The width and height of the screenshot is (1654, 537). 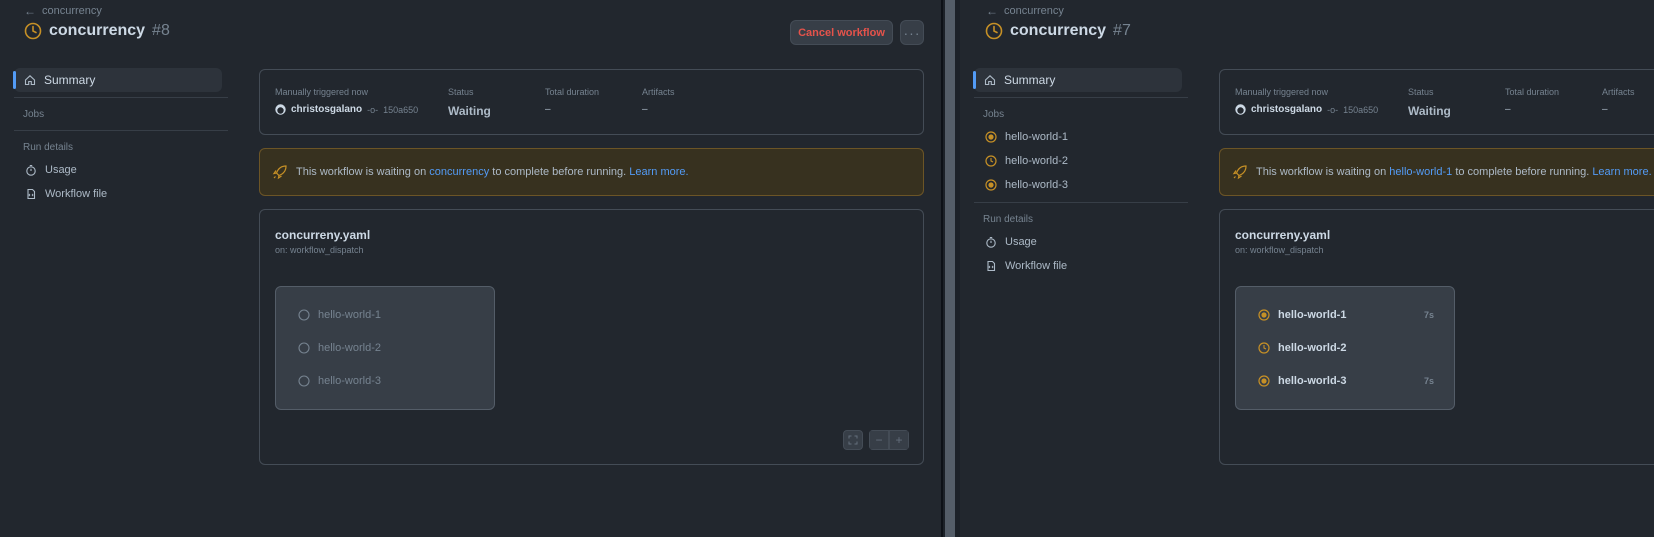 What do you see at coordinates (1312, 315) in the screenshot?
I see `job-name: hello-world-1` at bounding box center [1312, 315].